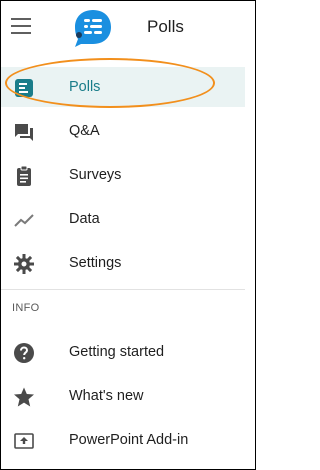 Image resolution: width=320 pixels, height=470 pixels. Describe the element at coordinates (117, 352) in the screenshot. I see `nav-label: Getting started` at that location.